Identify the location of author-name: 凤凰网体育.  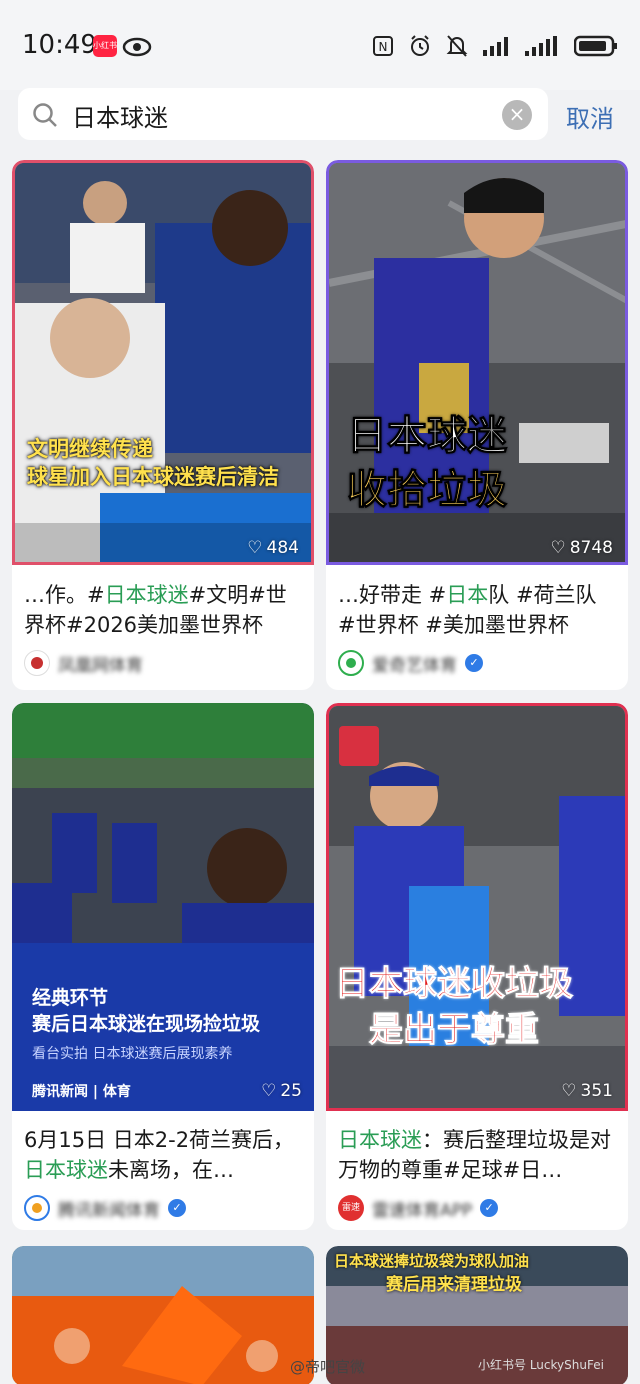
(100, 665).